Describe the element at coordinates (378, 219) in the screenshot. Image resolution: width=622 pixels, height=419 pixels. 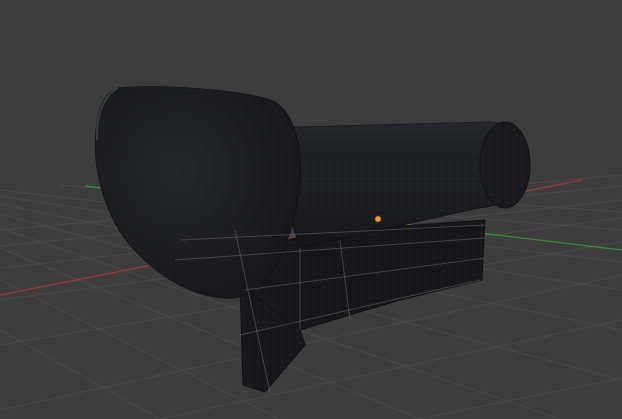
I see `origin-point` at that location.